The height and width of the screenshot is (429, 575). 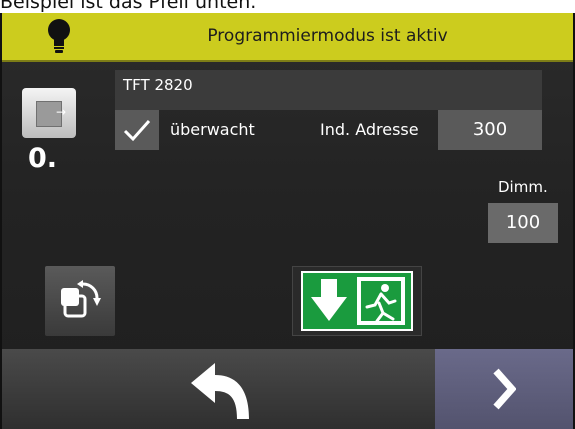 I want to click on monitored-checkbox, so click(x=137, y=130).